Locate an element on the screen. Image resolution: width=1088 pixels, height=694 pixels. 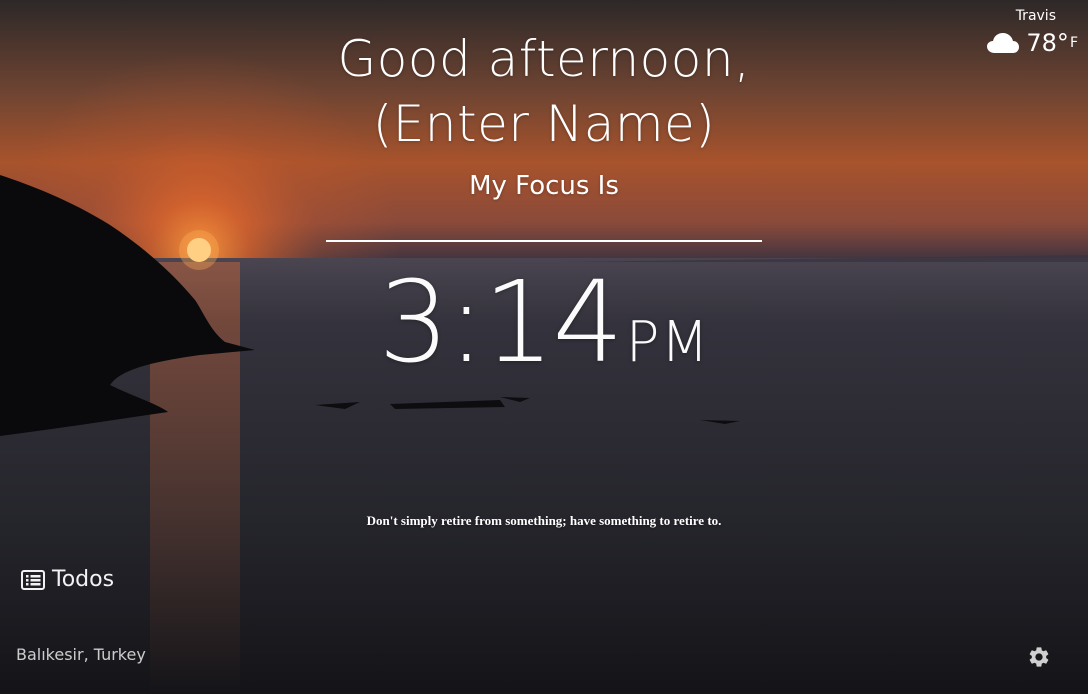
clock-period: PM is located at coordinates (667, 342).